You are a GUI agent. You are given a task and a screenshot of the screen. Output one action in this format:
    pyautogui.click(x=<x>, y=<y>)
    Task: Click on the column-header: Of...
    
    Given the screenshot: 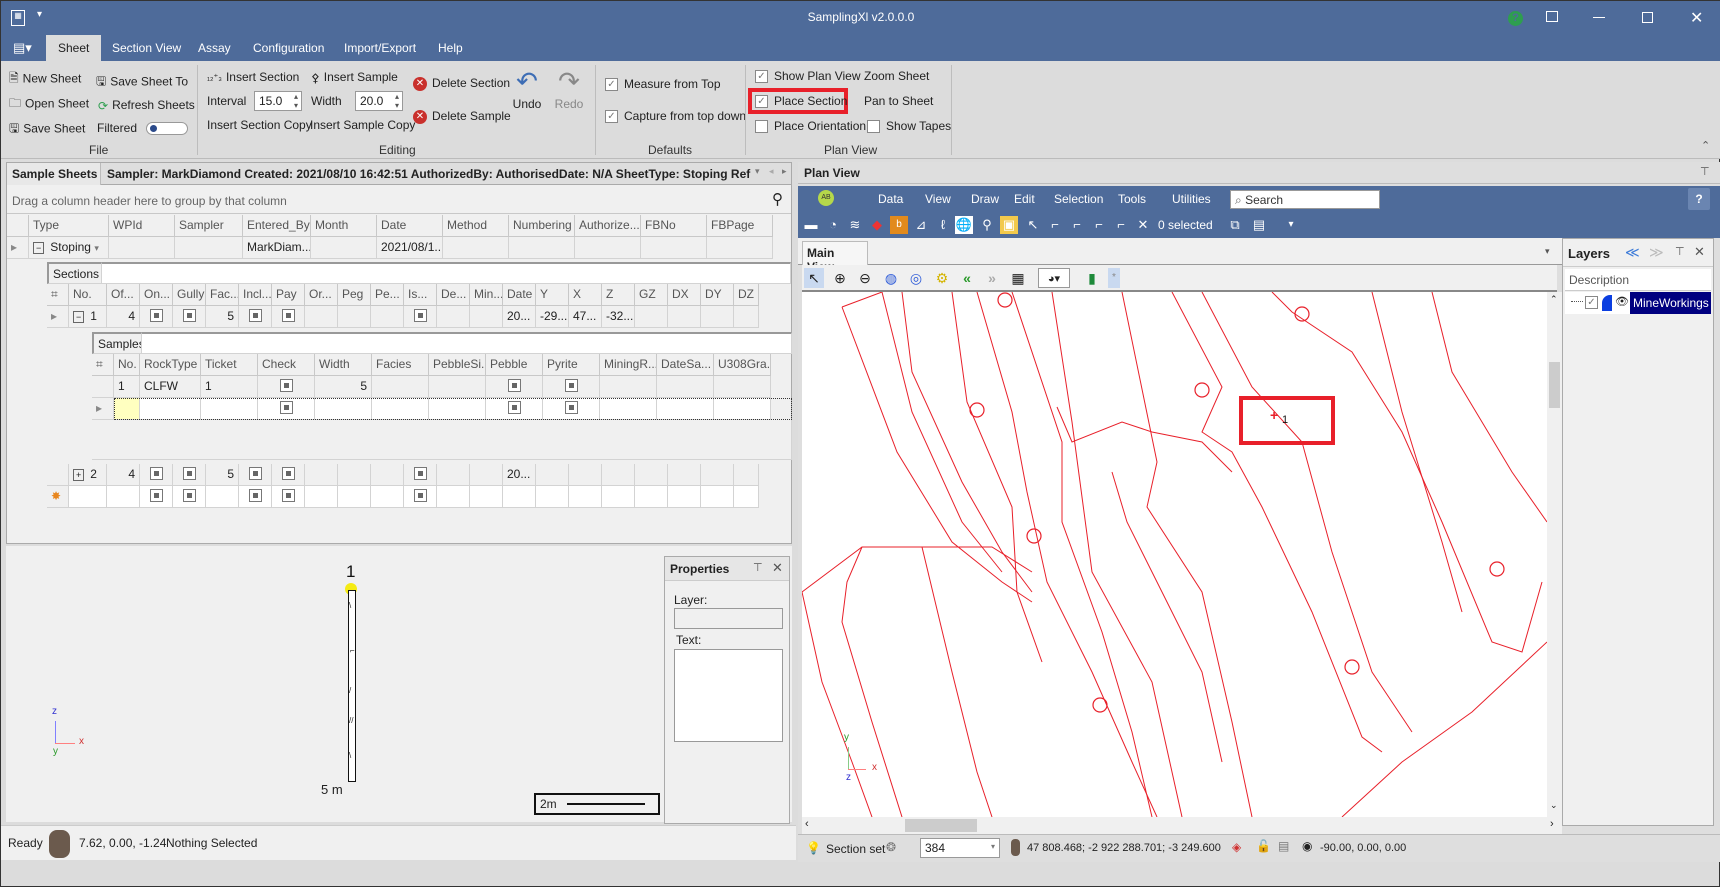 What is the action you would take?
    pyautogui.click(x=123, y=295)
    